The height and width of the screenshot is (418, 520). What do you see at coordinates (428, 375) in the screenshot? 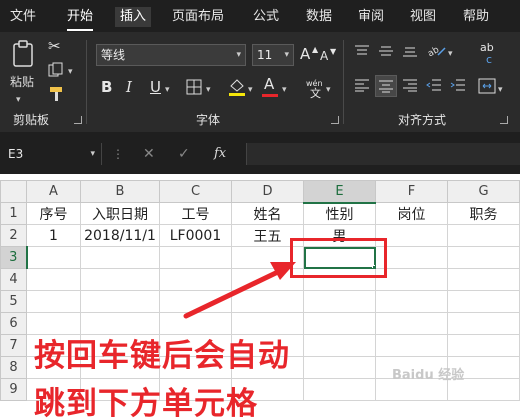
I see `watermark: Baidu 经验` at bounding box center [428, 375].